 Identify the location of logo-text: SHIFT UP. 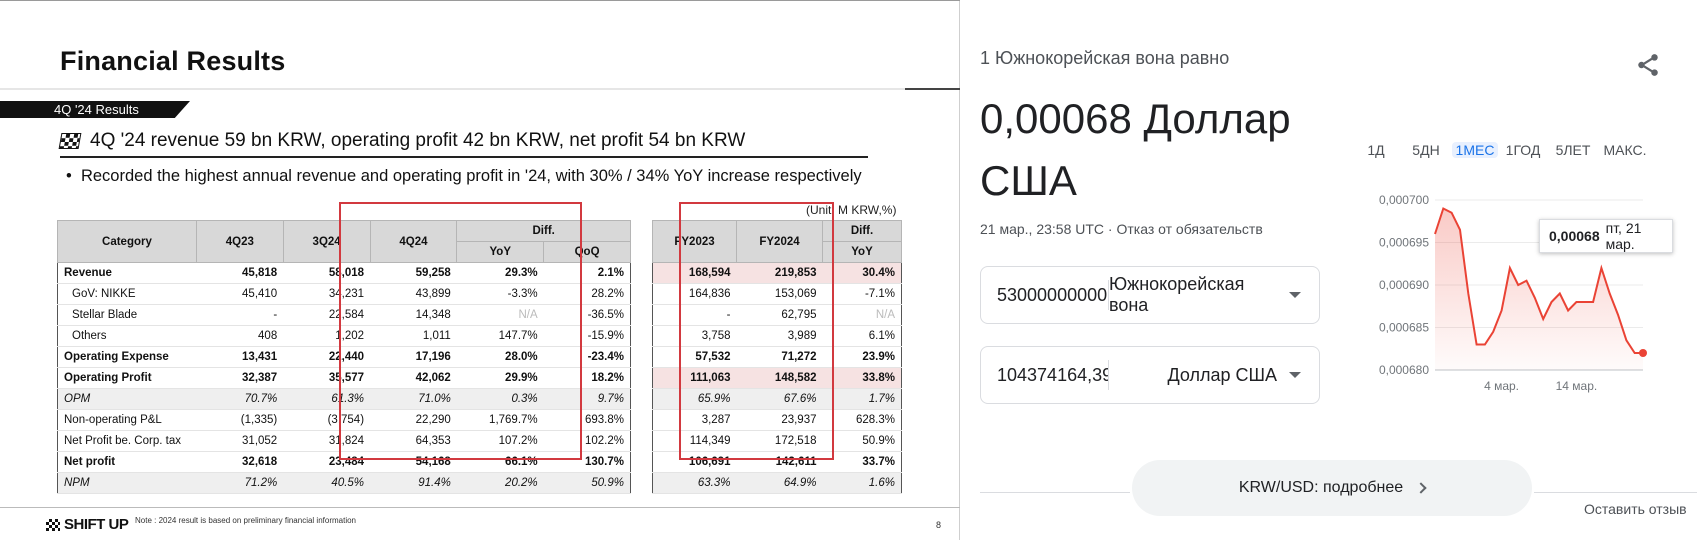
(96, 524).